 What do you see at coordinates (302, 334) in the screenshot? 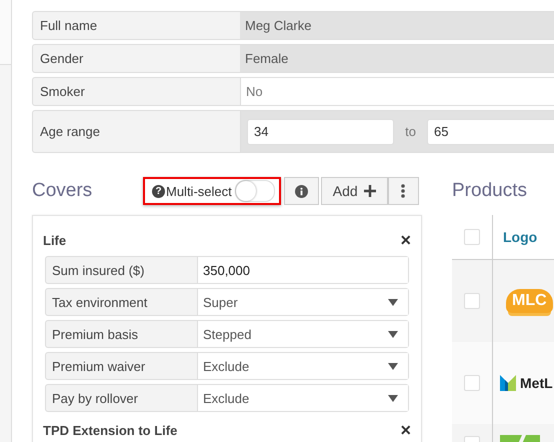
I see `select-field: Stepped` at bounding box center [302, 334].